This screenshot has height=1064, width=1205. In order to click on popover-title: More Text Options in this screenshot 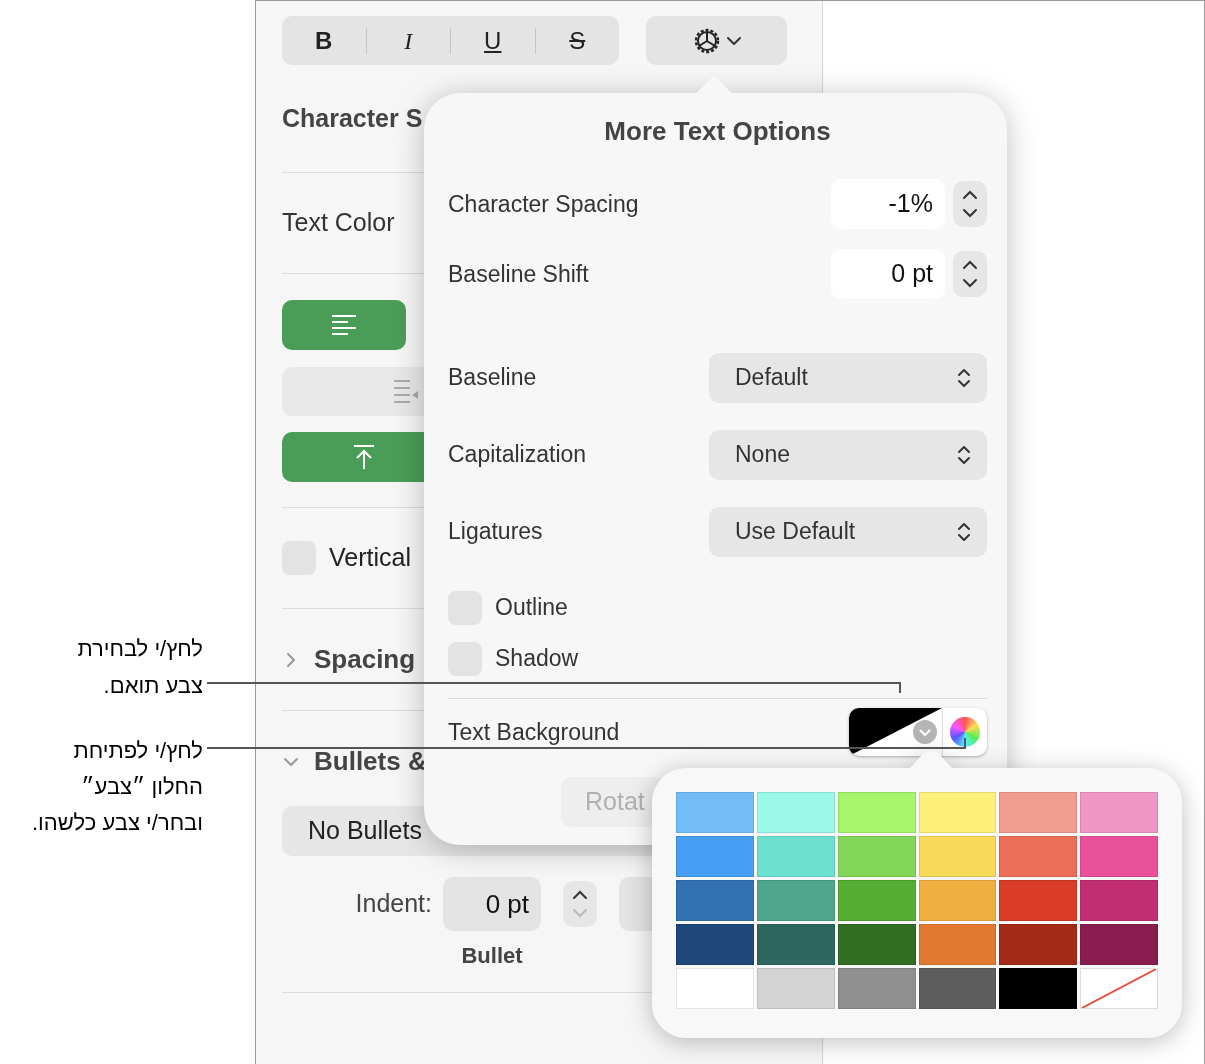, I will do `click(717, 131)`.